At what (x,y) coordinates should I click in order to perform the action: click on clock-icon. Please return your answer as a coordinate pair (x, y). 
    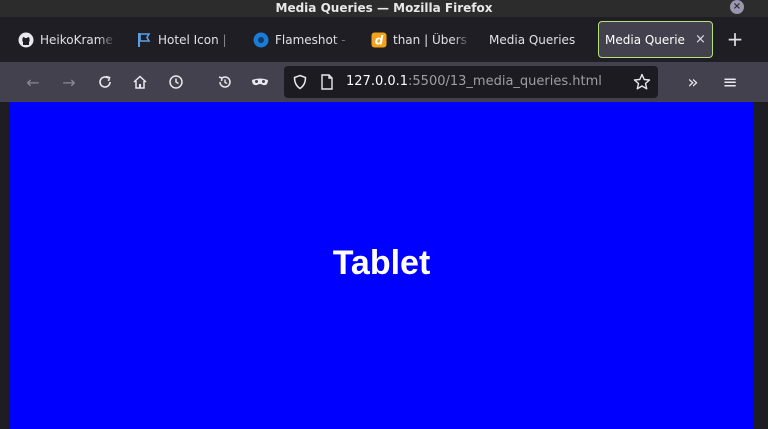
    Looking at the image, I should click on (176, 82).